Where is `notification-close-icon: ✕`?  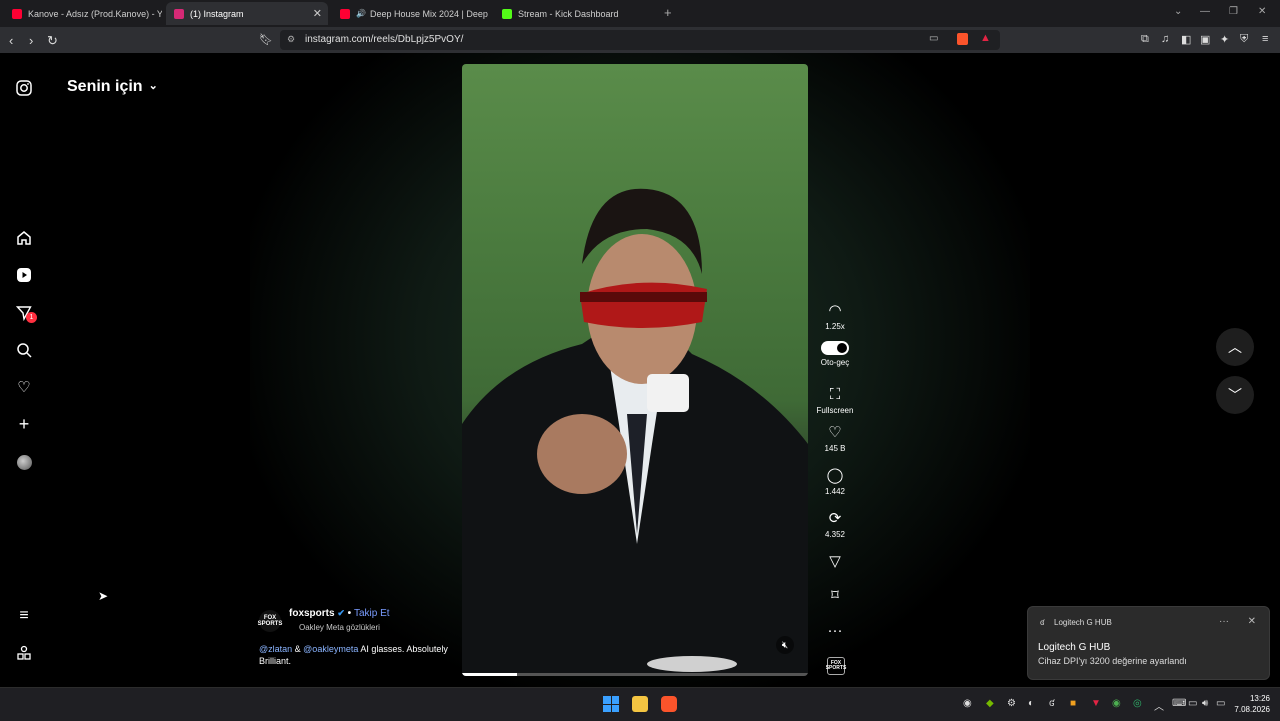
notification-close-icon: ✕ is located at coordinates (1252, 621).